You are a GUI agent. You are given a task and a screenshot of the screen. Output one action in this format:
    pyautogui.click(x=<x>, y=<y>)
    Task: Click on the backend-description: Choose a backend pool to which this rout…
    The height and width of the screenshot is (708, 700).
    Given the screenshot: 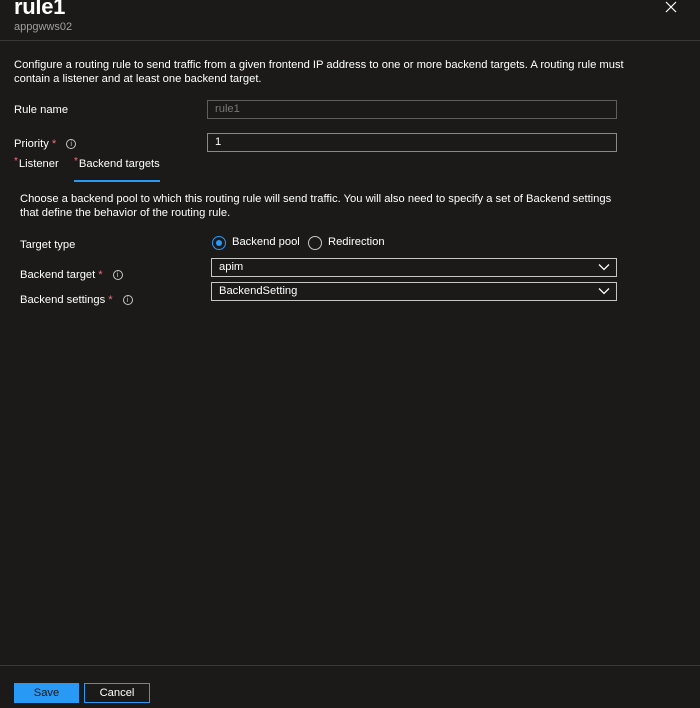 What is the action you would take?
    pyautogui.click(x=316, y=206)
    